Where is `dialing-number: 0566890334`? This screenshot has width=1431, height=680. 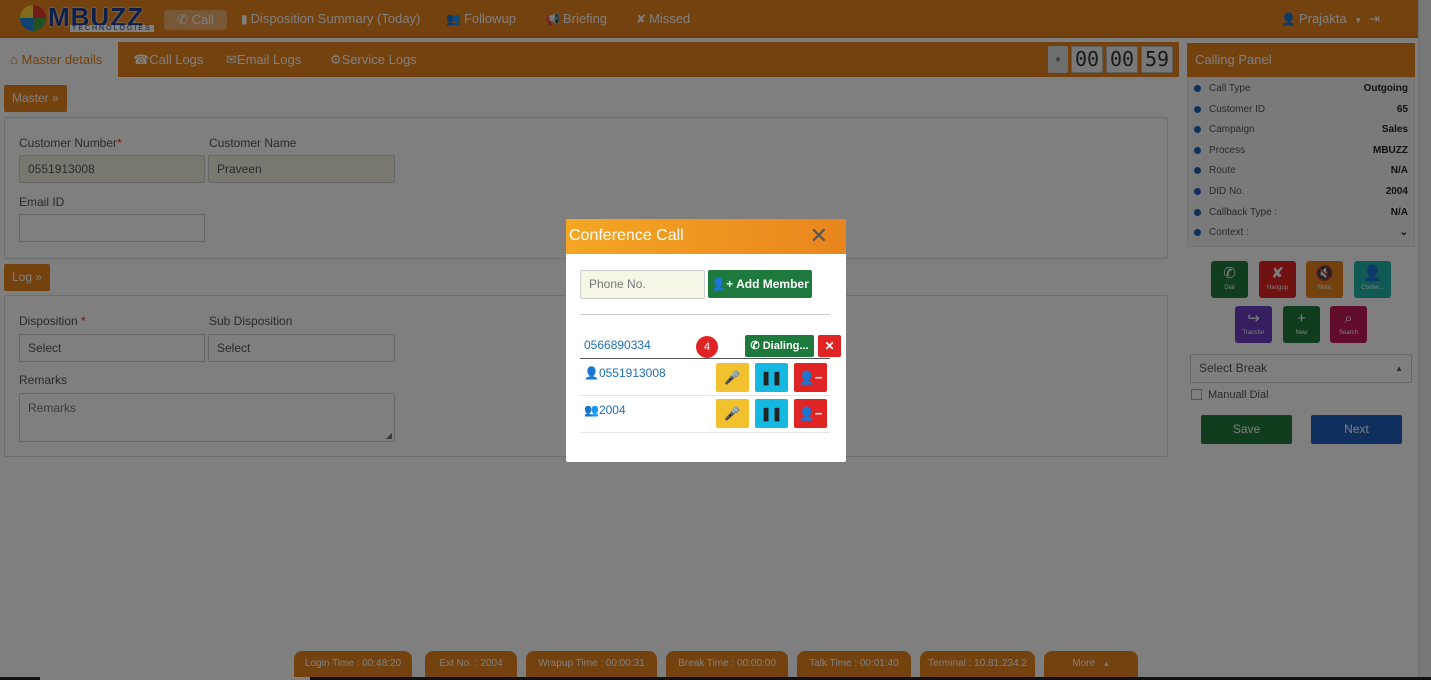
dialing-number: 0566890334 is located at coordinates (617, 345).